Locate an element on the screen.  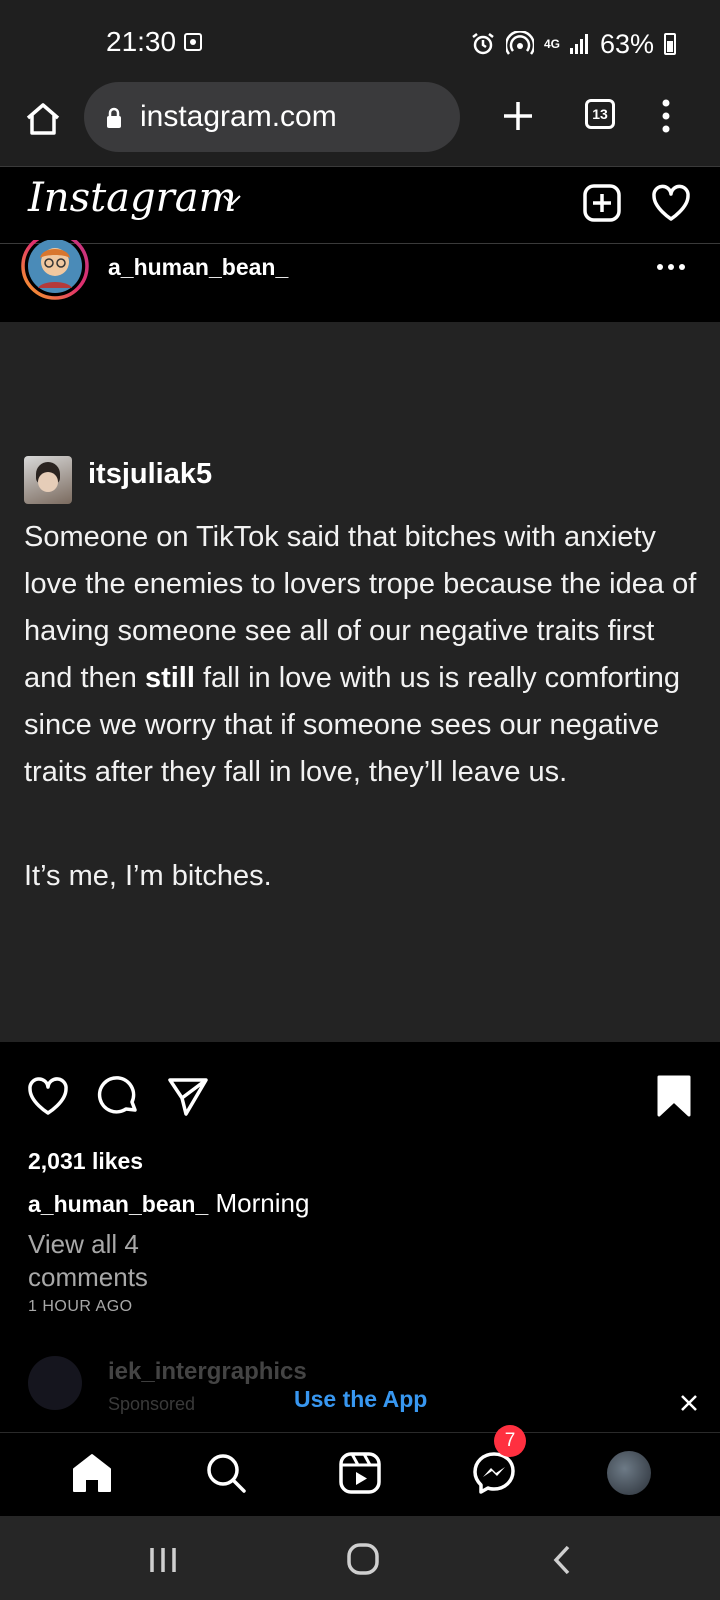
status-time: 21:30 is located at coordinates (141, 41).